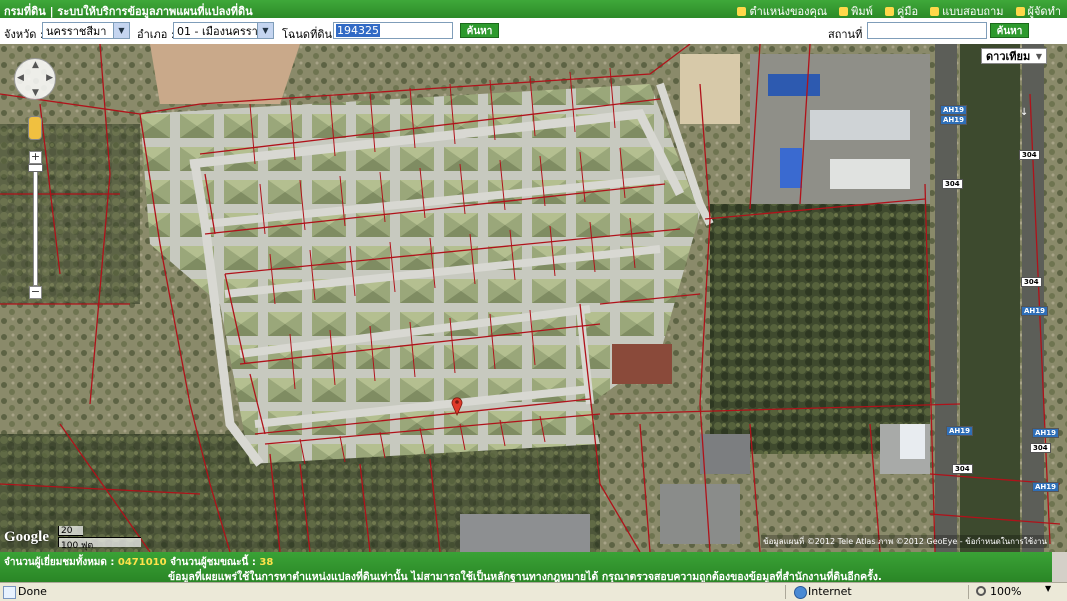 The height and width of the screenshot is (601, 1067). What do you see at coordinates (533, 591) in the screenshot?
I see `browser-status-bar: Done Internet 100% ▼` at bounding box center [533, 591].